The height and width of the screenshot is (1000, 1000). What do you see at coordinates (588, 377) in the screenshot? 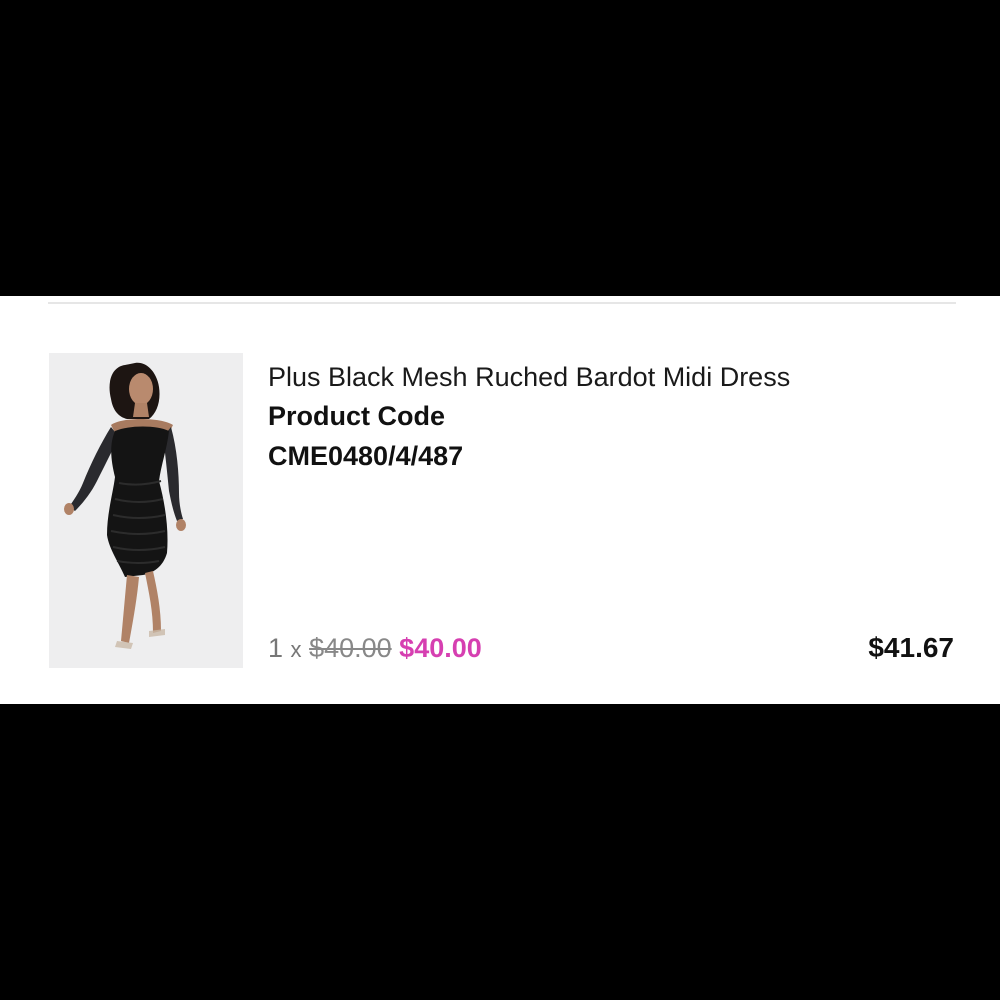
I see `product-name: Plus Black Mesh Ruched Bardot Midi Dress` at bounding box center [588, 377].